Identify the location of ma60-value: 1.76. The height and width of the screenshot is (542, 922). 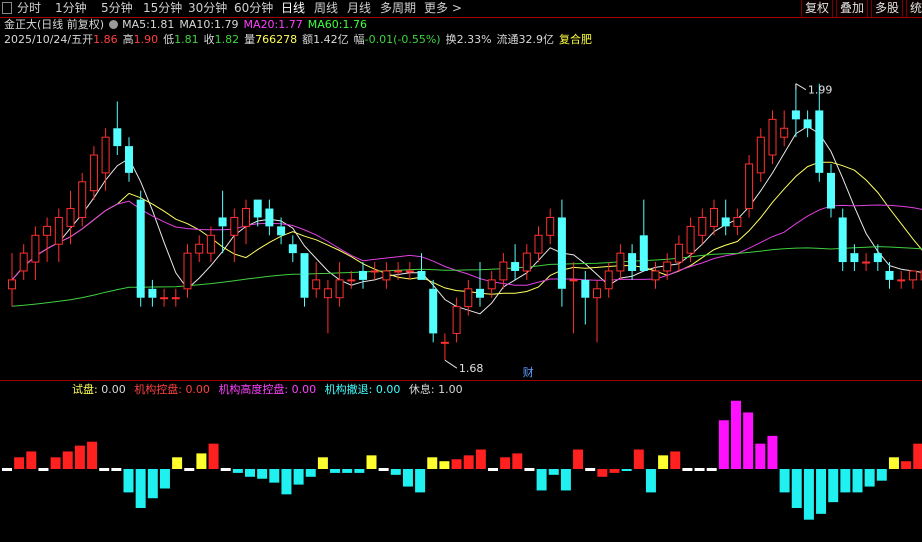
(354, 24).